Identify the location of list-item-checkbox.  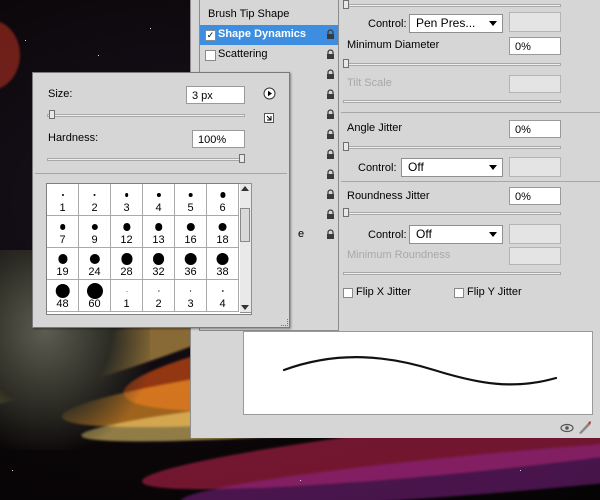
(210, 55).